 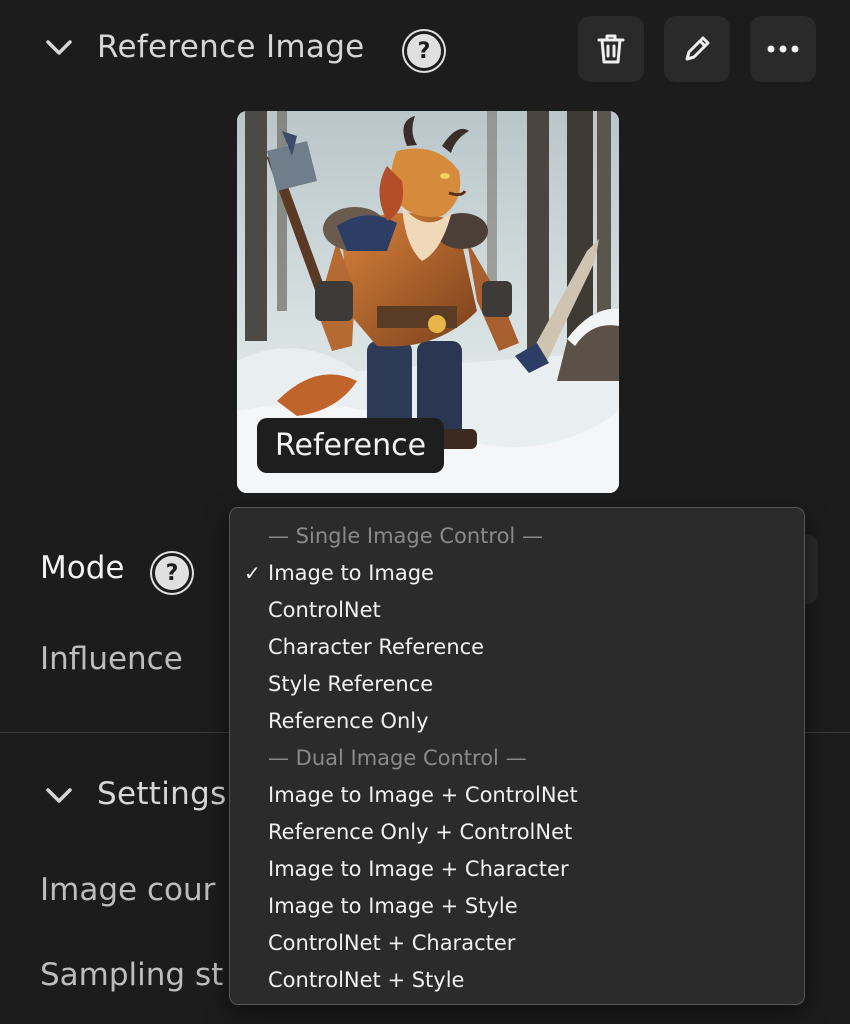 I want to click on mode-label: Mode, so click(x=82, y=568).